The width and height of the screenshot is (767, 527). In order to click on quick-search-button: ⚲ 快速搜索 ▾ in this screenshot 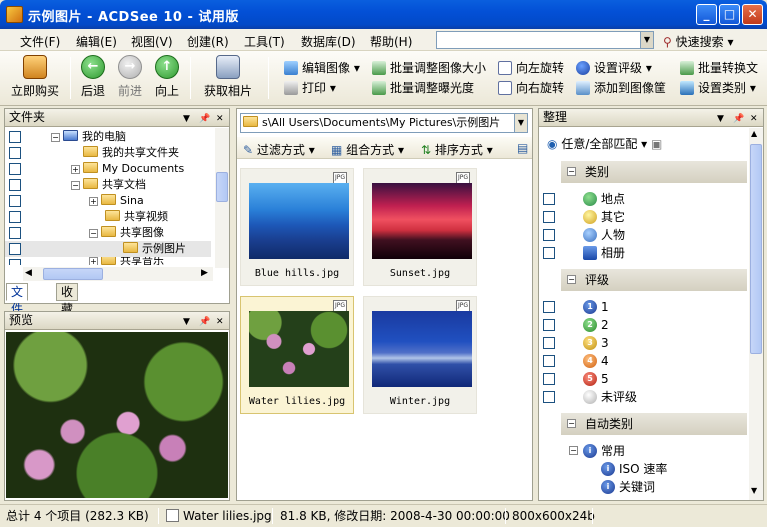, I will do `click(698, 41)`.